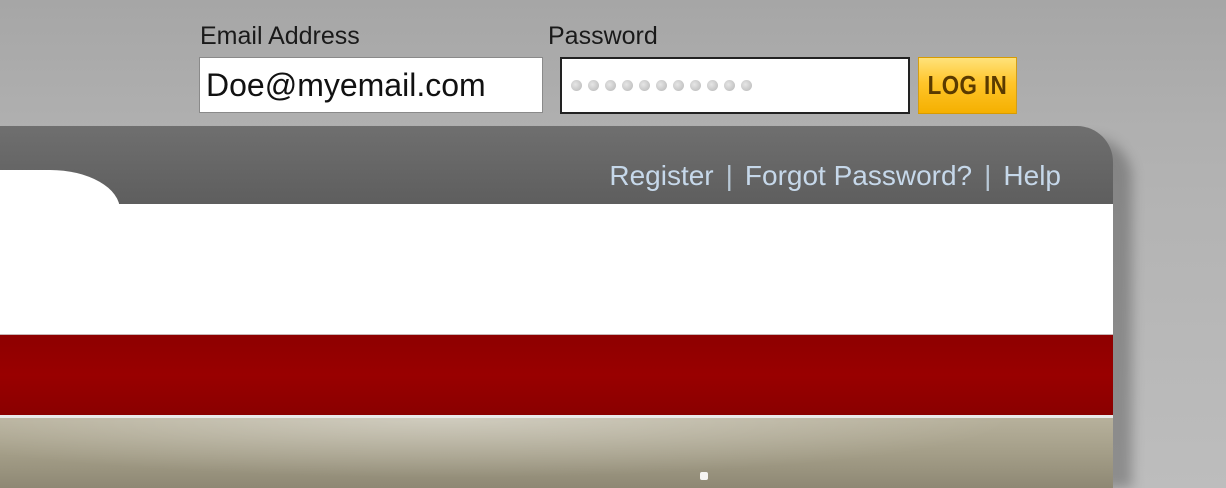  What do you see at coordinates (858, 175) in the screenshot?
I see `forgot-password-link: Forgot Password?` at bounding box center [858, 175].